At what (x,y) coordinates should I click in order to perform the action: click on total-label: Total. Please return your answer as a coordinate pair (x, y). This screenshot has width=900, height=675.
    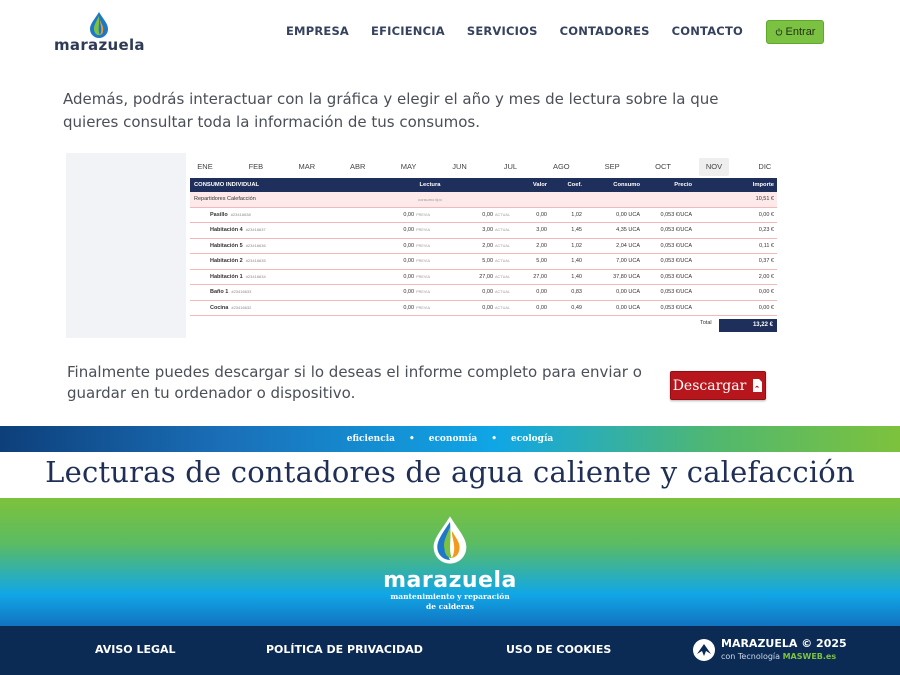
    Looking at the image, I should click on (706, 323).